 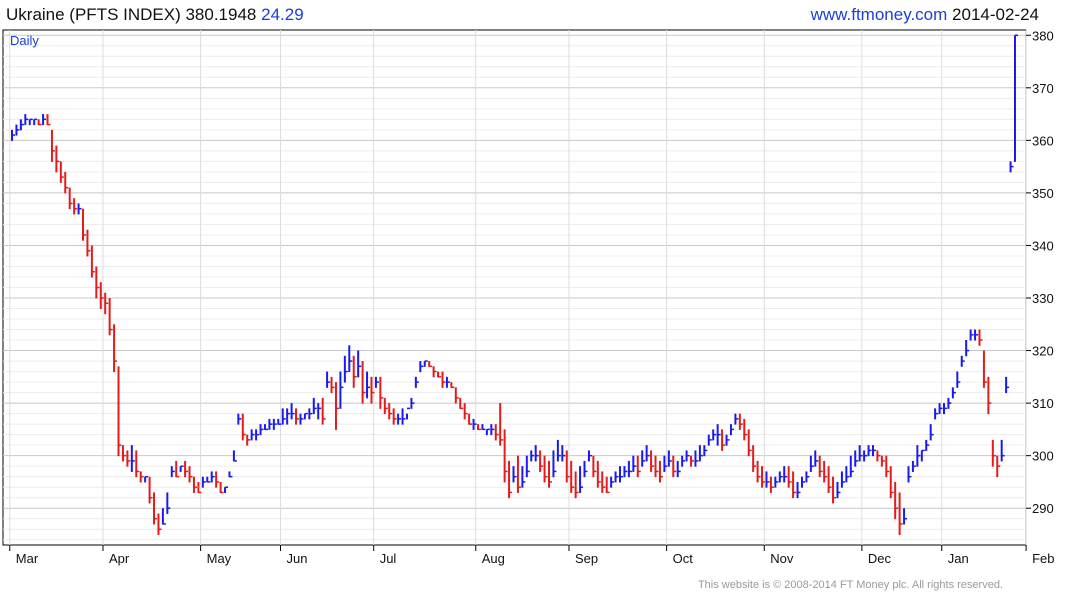 What do you see at coordinates (1043, 351) in the screenshot?
I see `y-tick-label: 320` at bounding box center [1043, 351].